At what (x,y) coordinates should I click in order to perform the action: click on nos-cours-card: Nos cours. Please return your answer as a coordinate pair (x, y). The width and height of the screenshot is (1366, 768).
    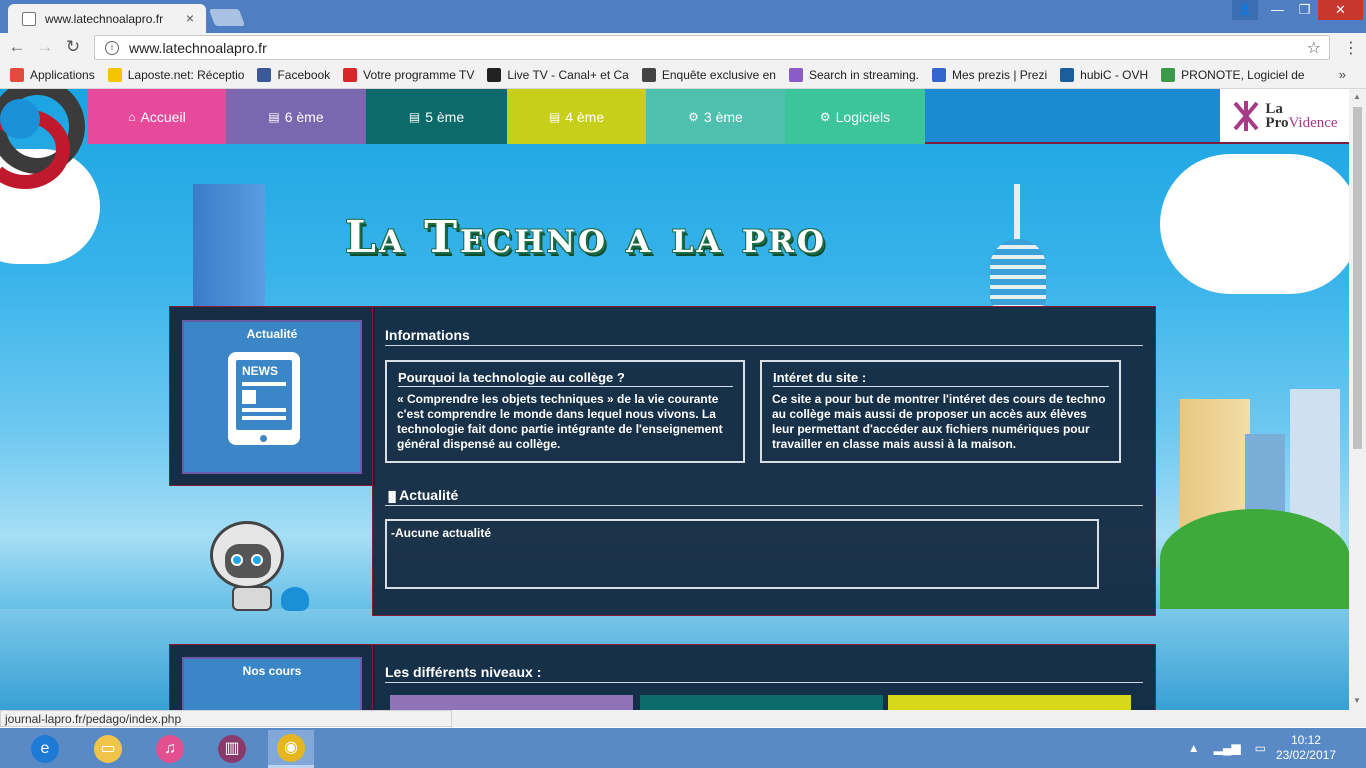
    Looking at the image, I should click on (272, 683).